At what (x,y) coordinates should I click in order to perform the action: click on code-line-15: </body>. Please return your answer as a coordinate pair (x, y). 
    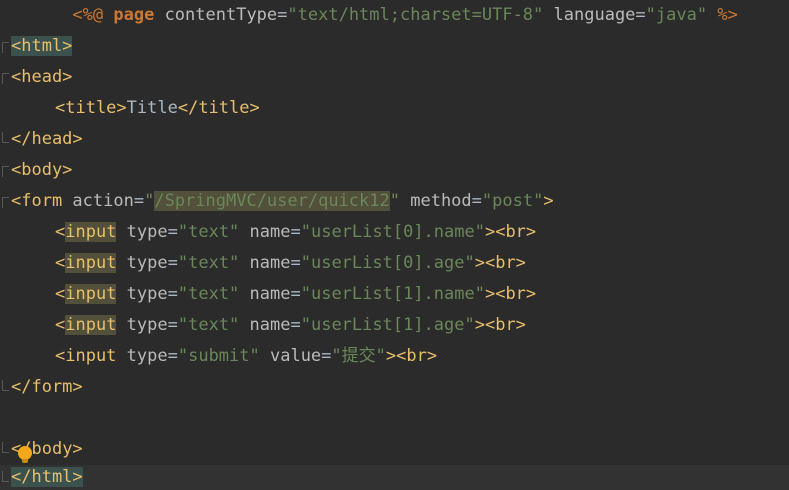
    Looking at the image, I should click on (394, 449).